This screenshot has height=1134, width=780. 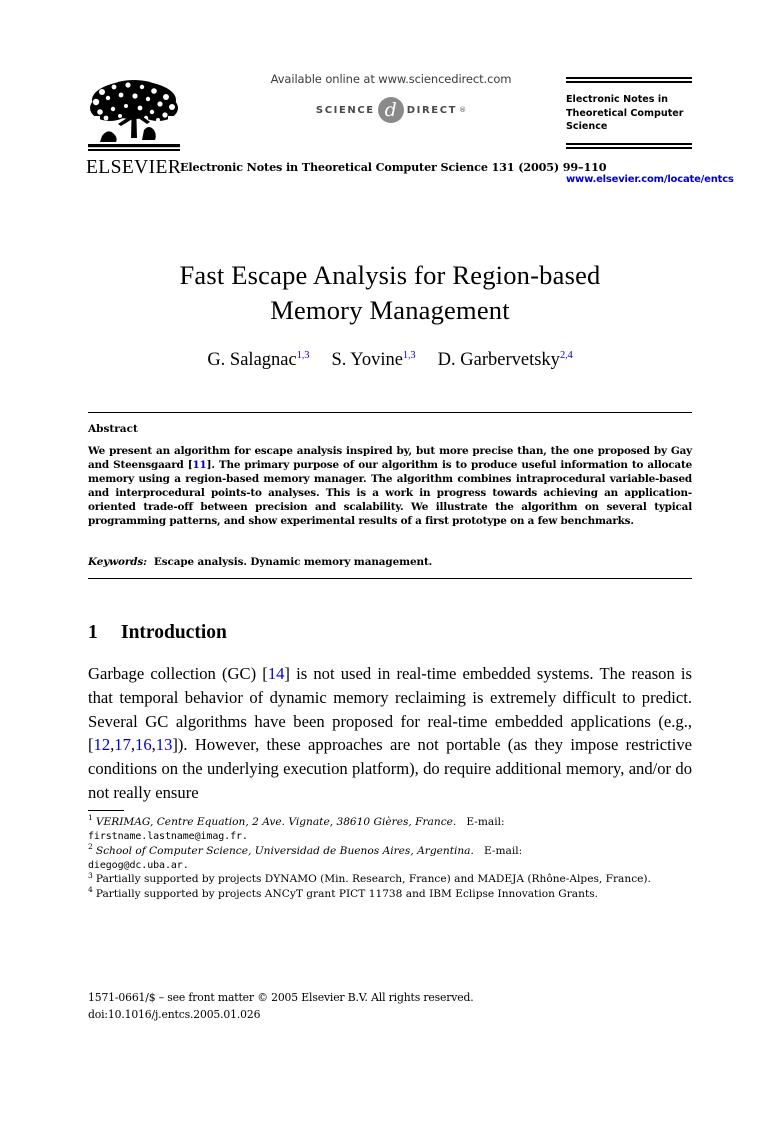 I want to click on sciencedirect-science-word: SCIENCE, so click(x=345, y=110).